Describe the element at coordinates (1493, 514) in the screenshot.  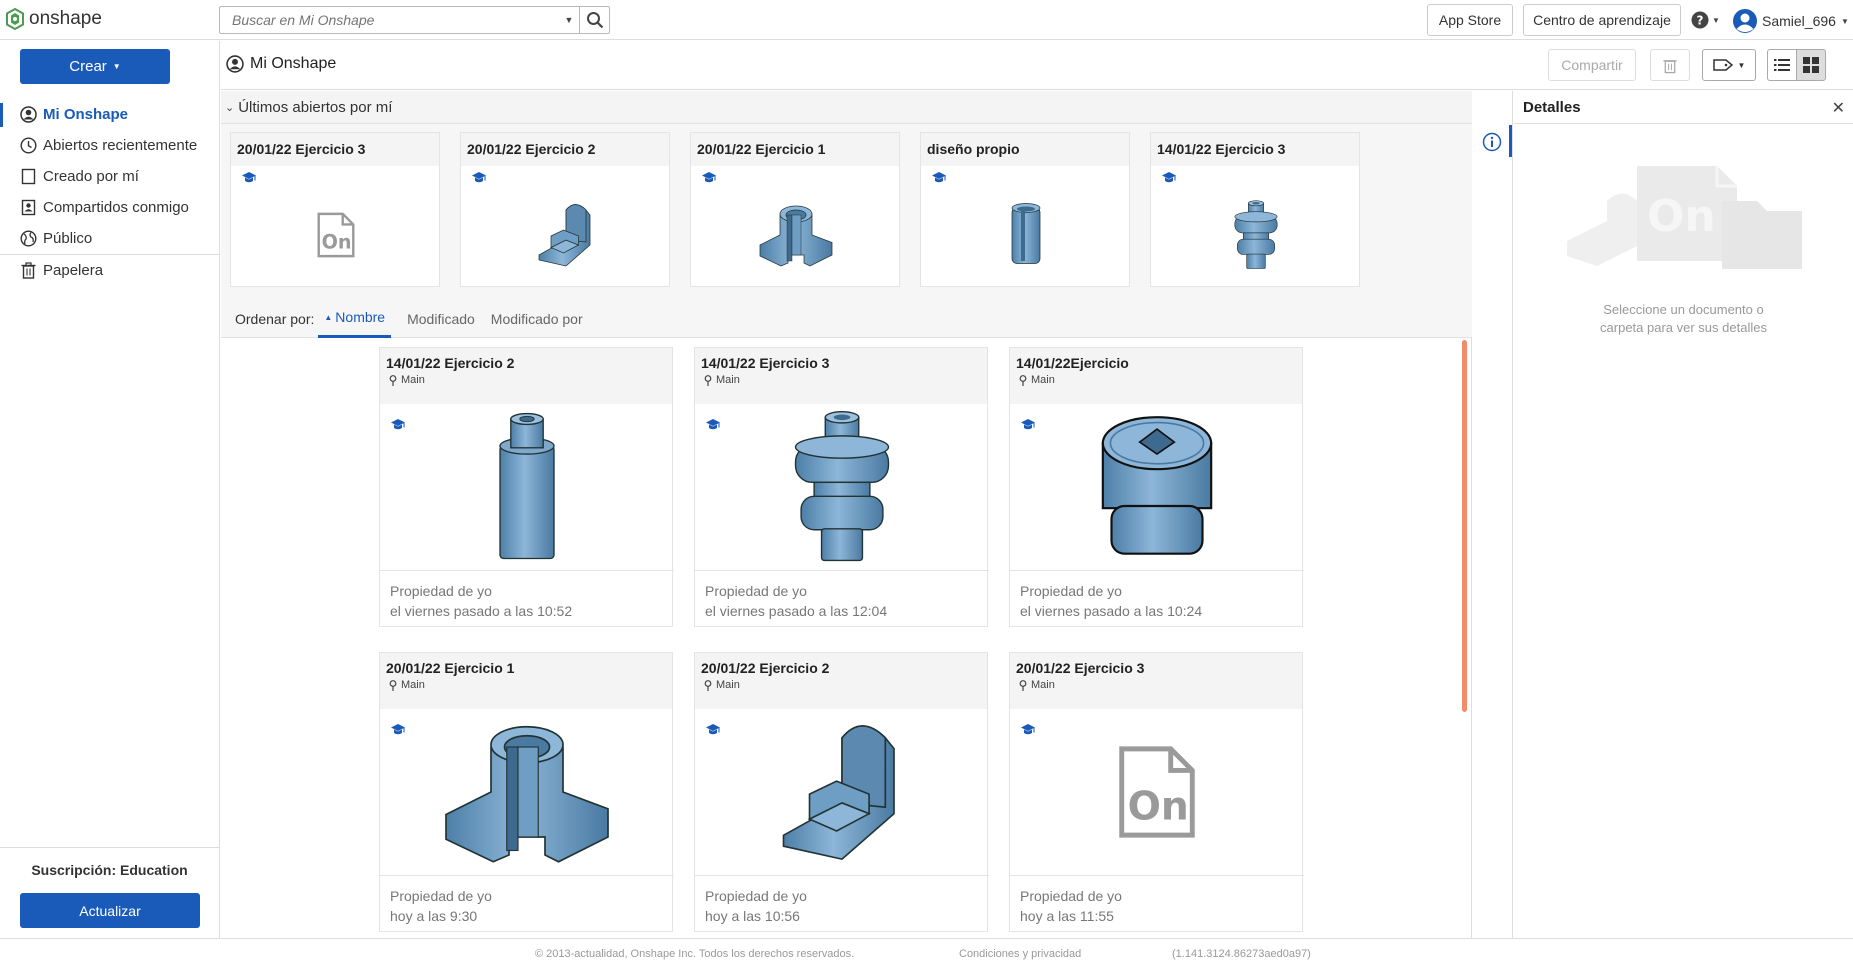
I see `details-tab-strip` at that location.